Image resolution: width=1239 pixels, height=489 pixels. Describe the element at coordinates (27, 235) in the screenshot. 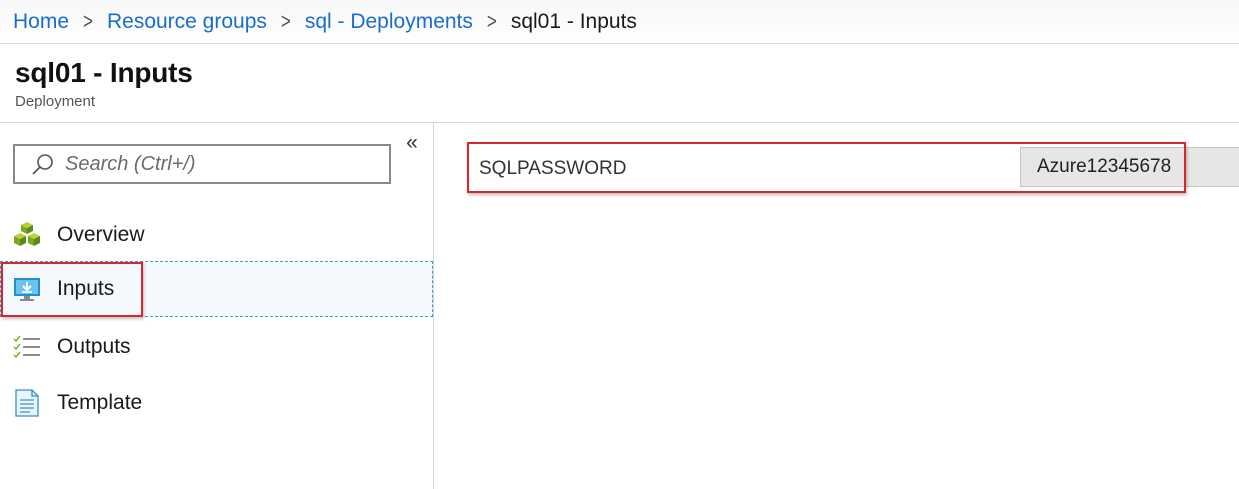

I see `overview-cubes-icon` at that location.